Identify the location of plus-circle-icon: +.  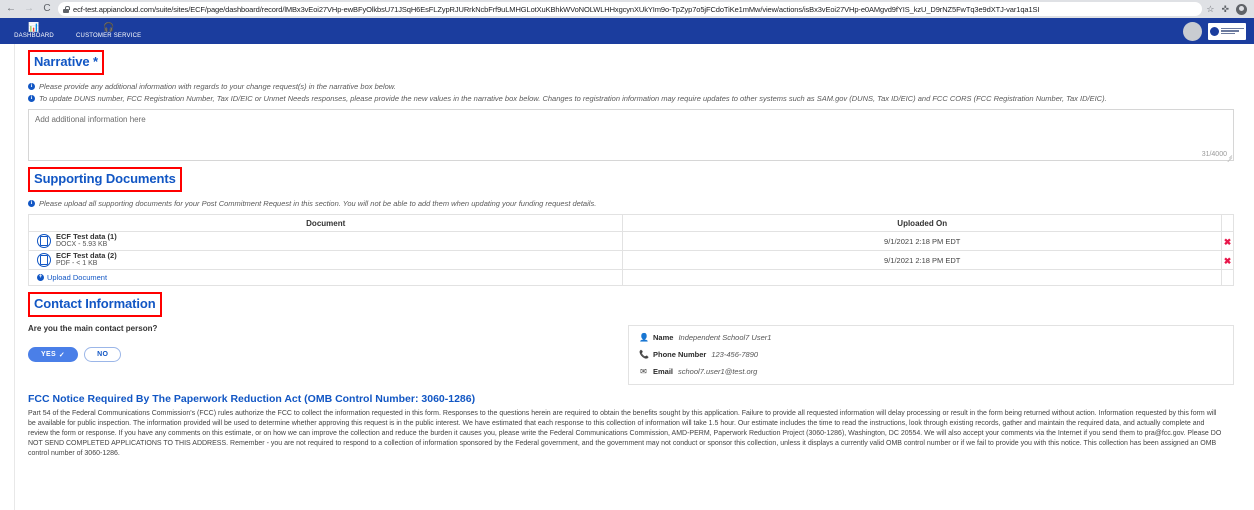
(40, 278).